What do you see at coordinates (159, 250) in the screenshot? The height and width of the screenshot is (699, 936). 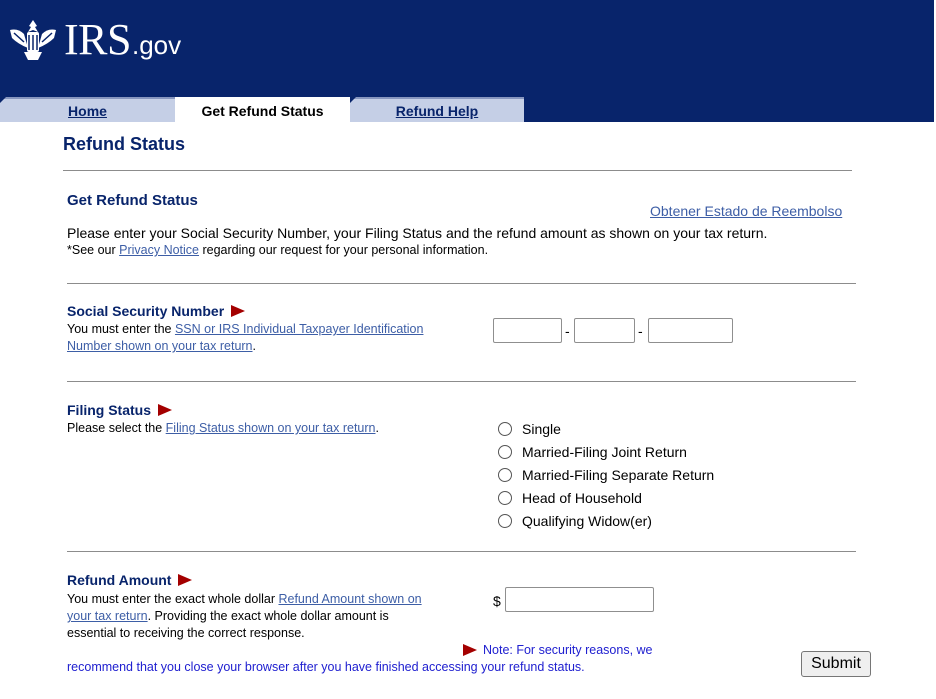 I see `privacy-notice-link: Privacy Notice` at bounding box center [159, 250].